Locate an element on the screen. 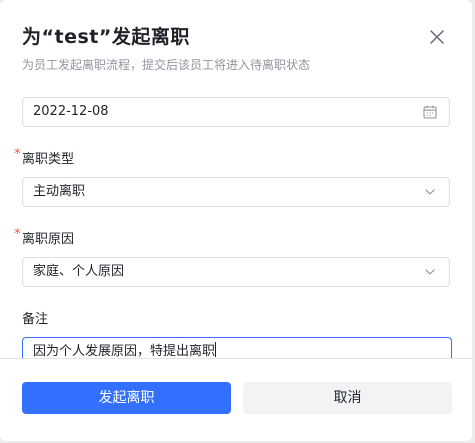 Image resolution: width=475 pixels, height=443 pixels. resignation-date-value: 2022-12-08 is located at coordinates (71, 111).